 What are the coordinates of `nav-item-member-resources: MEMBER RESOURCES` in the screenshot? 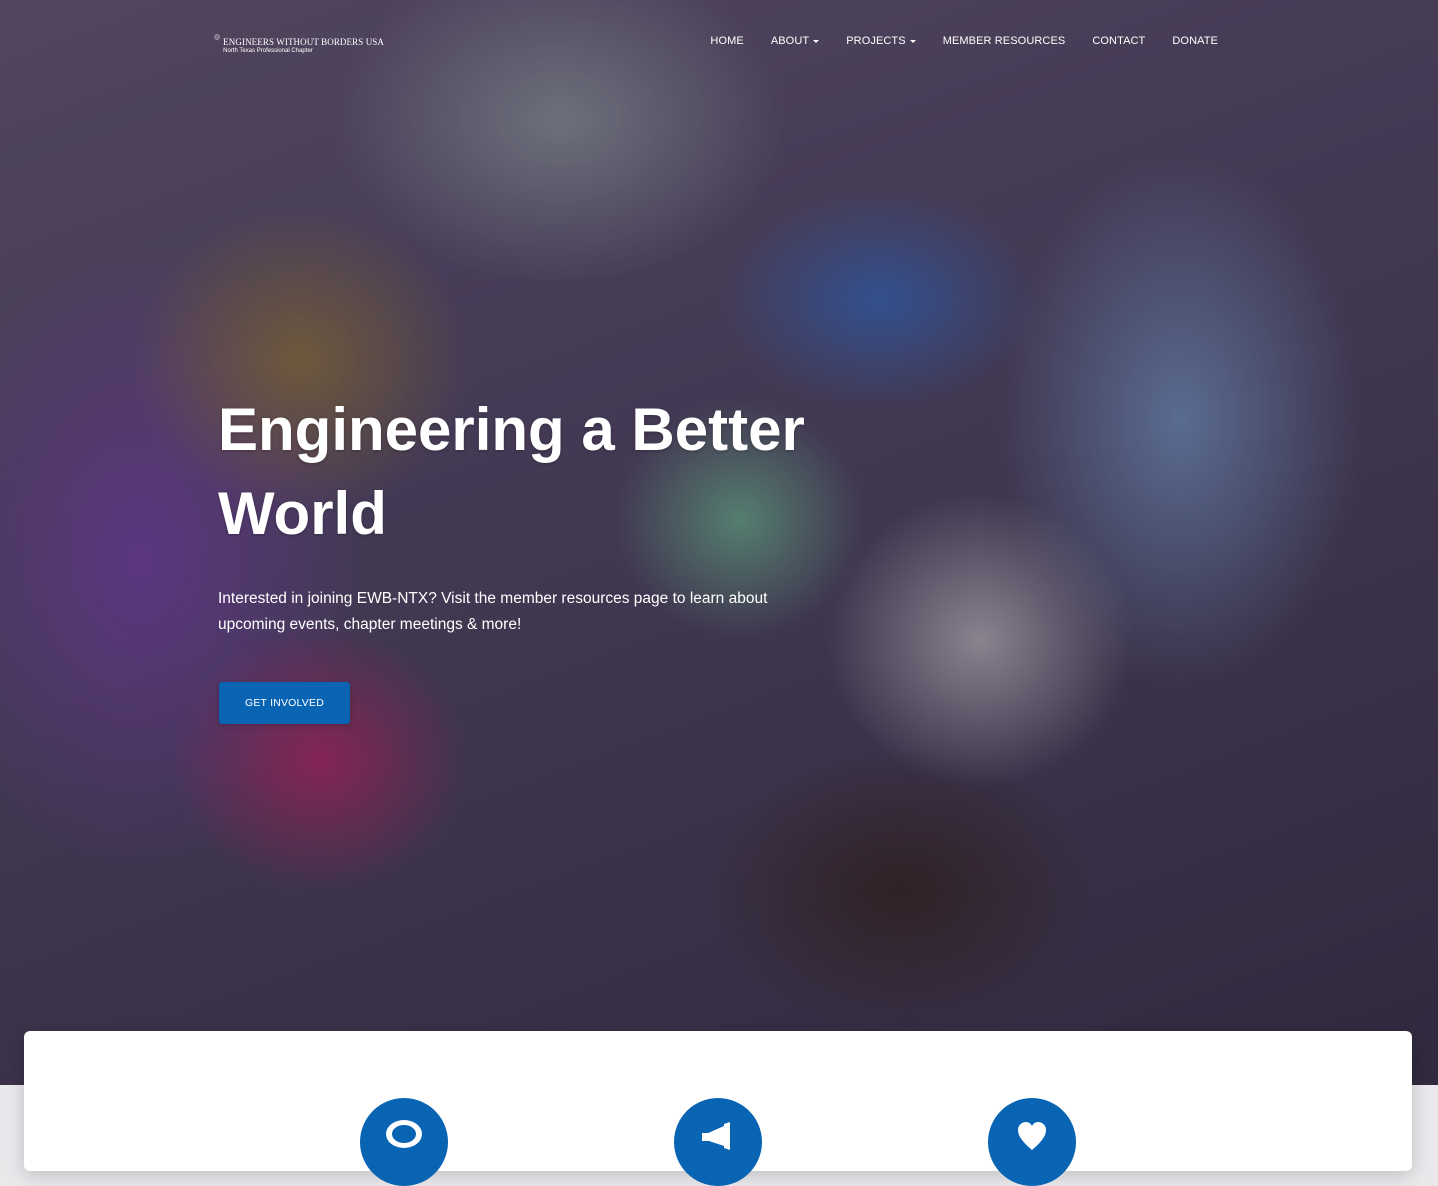 It's located at (1004, 41).